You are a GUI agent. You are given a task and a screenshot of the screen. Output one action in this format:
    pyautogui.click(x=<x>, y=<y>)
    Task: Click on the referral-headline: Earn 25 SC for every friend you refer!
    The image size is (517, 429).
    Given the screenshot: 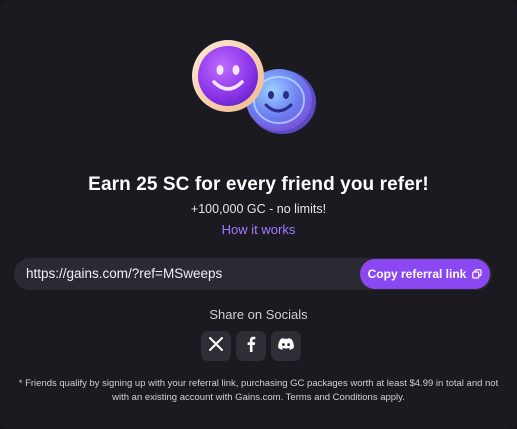 What is the action you would take?
    pyautogui.click(x=258, y=184)
    